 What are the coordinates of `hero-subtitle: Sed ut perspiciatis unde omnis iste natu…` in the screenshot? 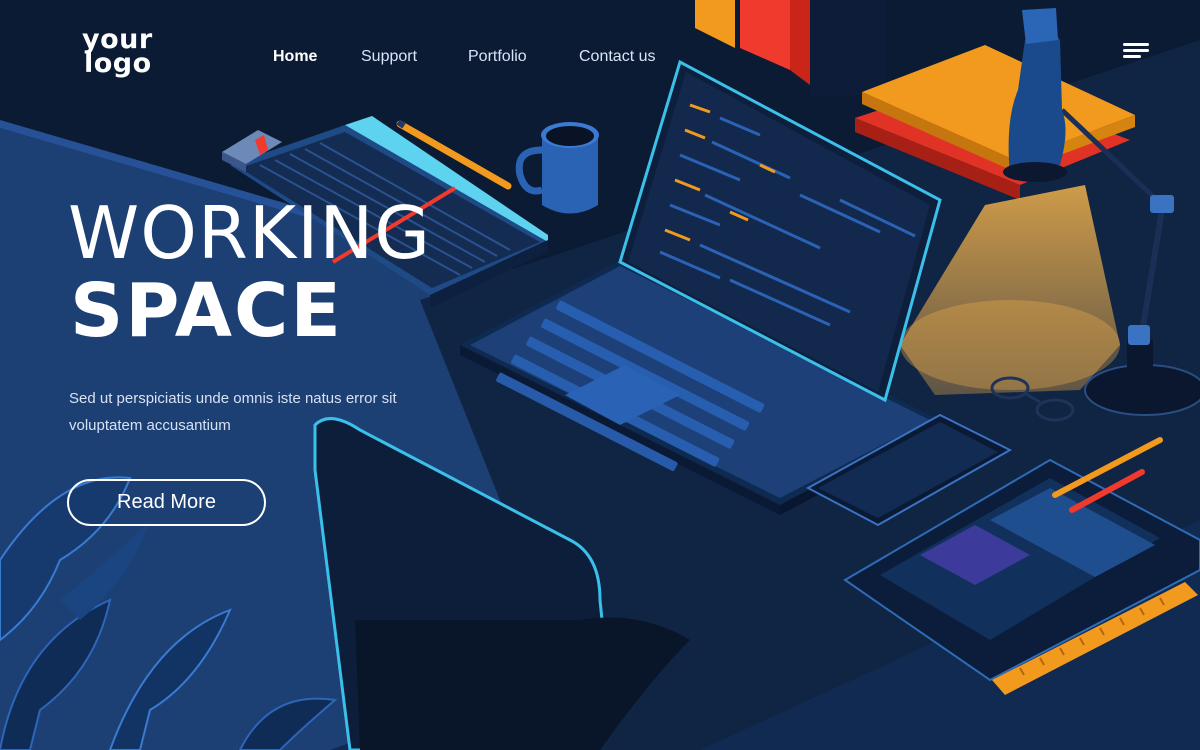 It's located at (233, 412).